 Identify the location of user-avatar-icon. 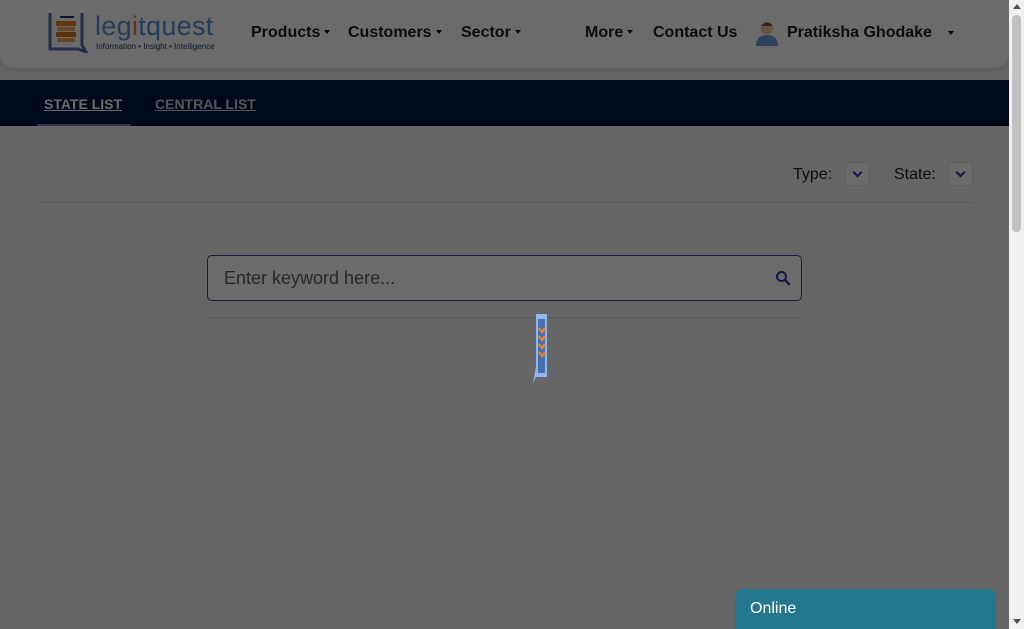
(767, 33).